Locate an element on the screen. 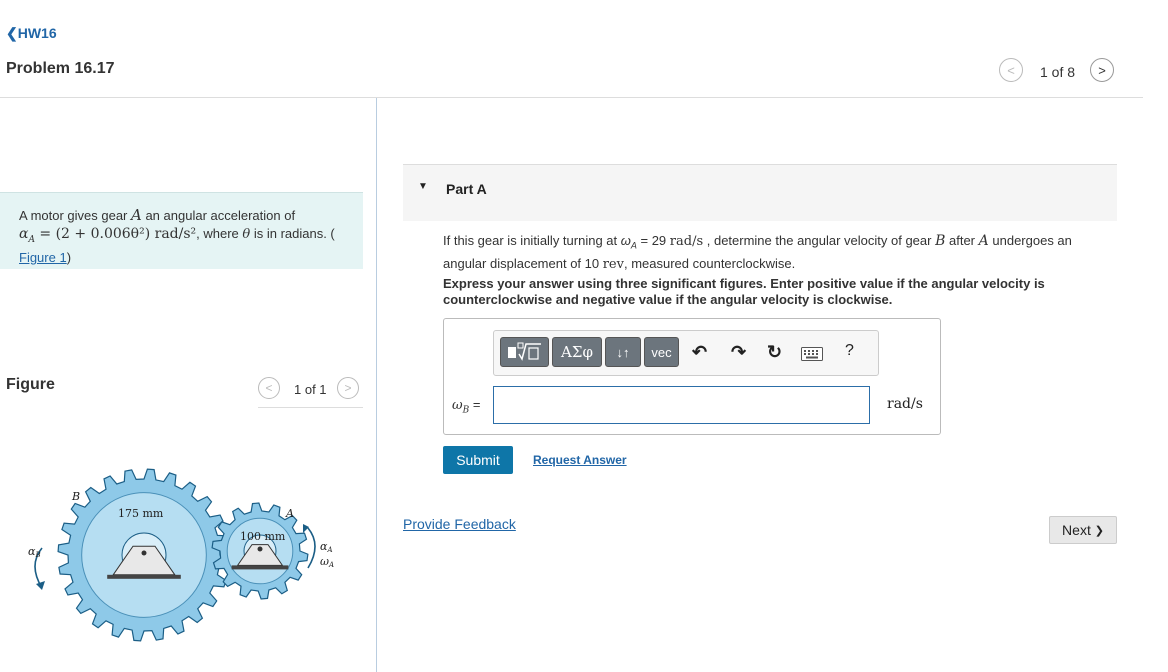 This screenshot has width=1168, height=672. figure-prev-button: < is located at coordinates (269, 388).